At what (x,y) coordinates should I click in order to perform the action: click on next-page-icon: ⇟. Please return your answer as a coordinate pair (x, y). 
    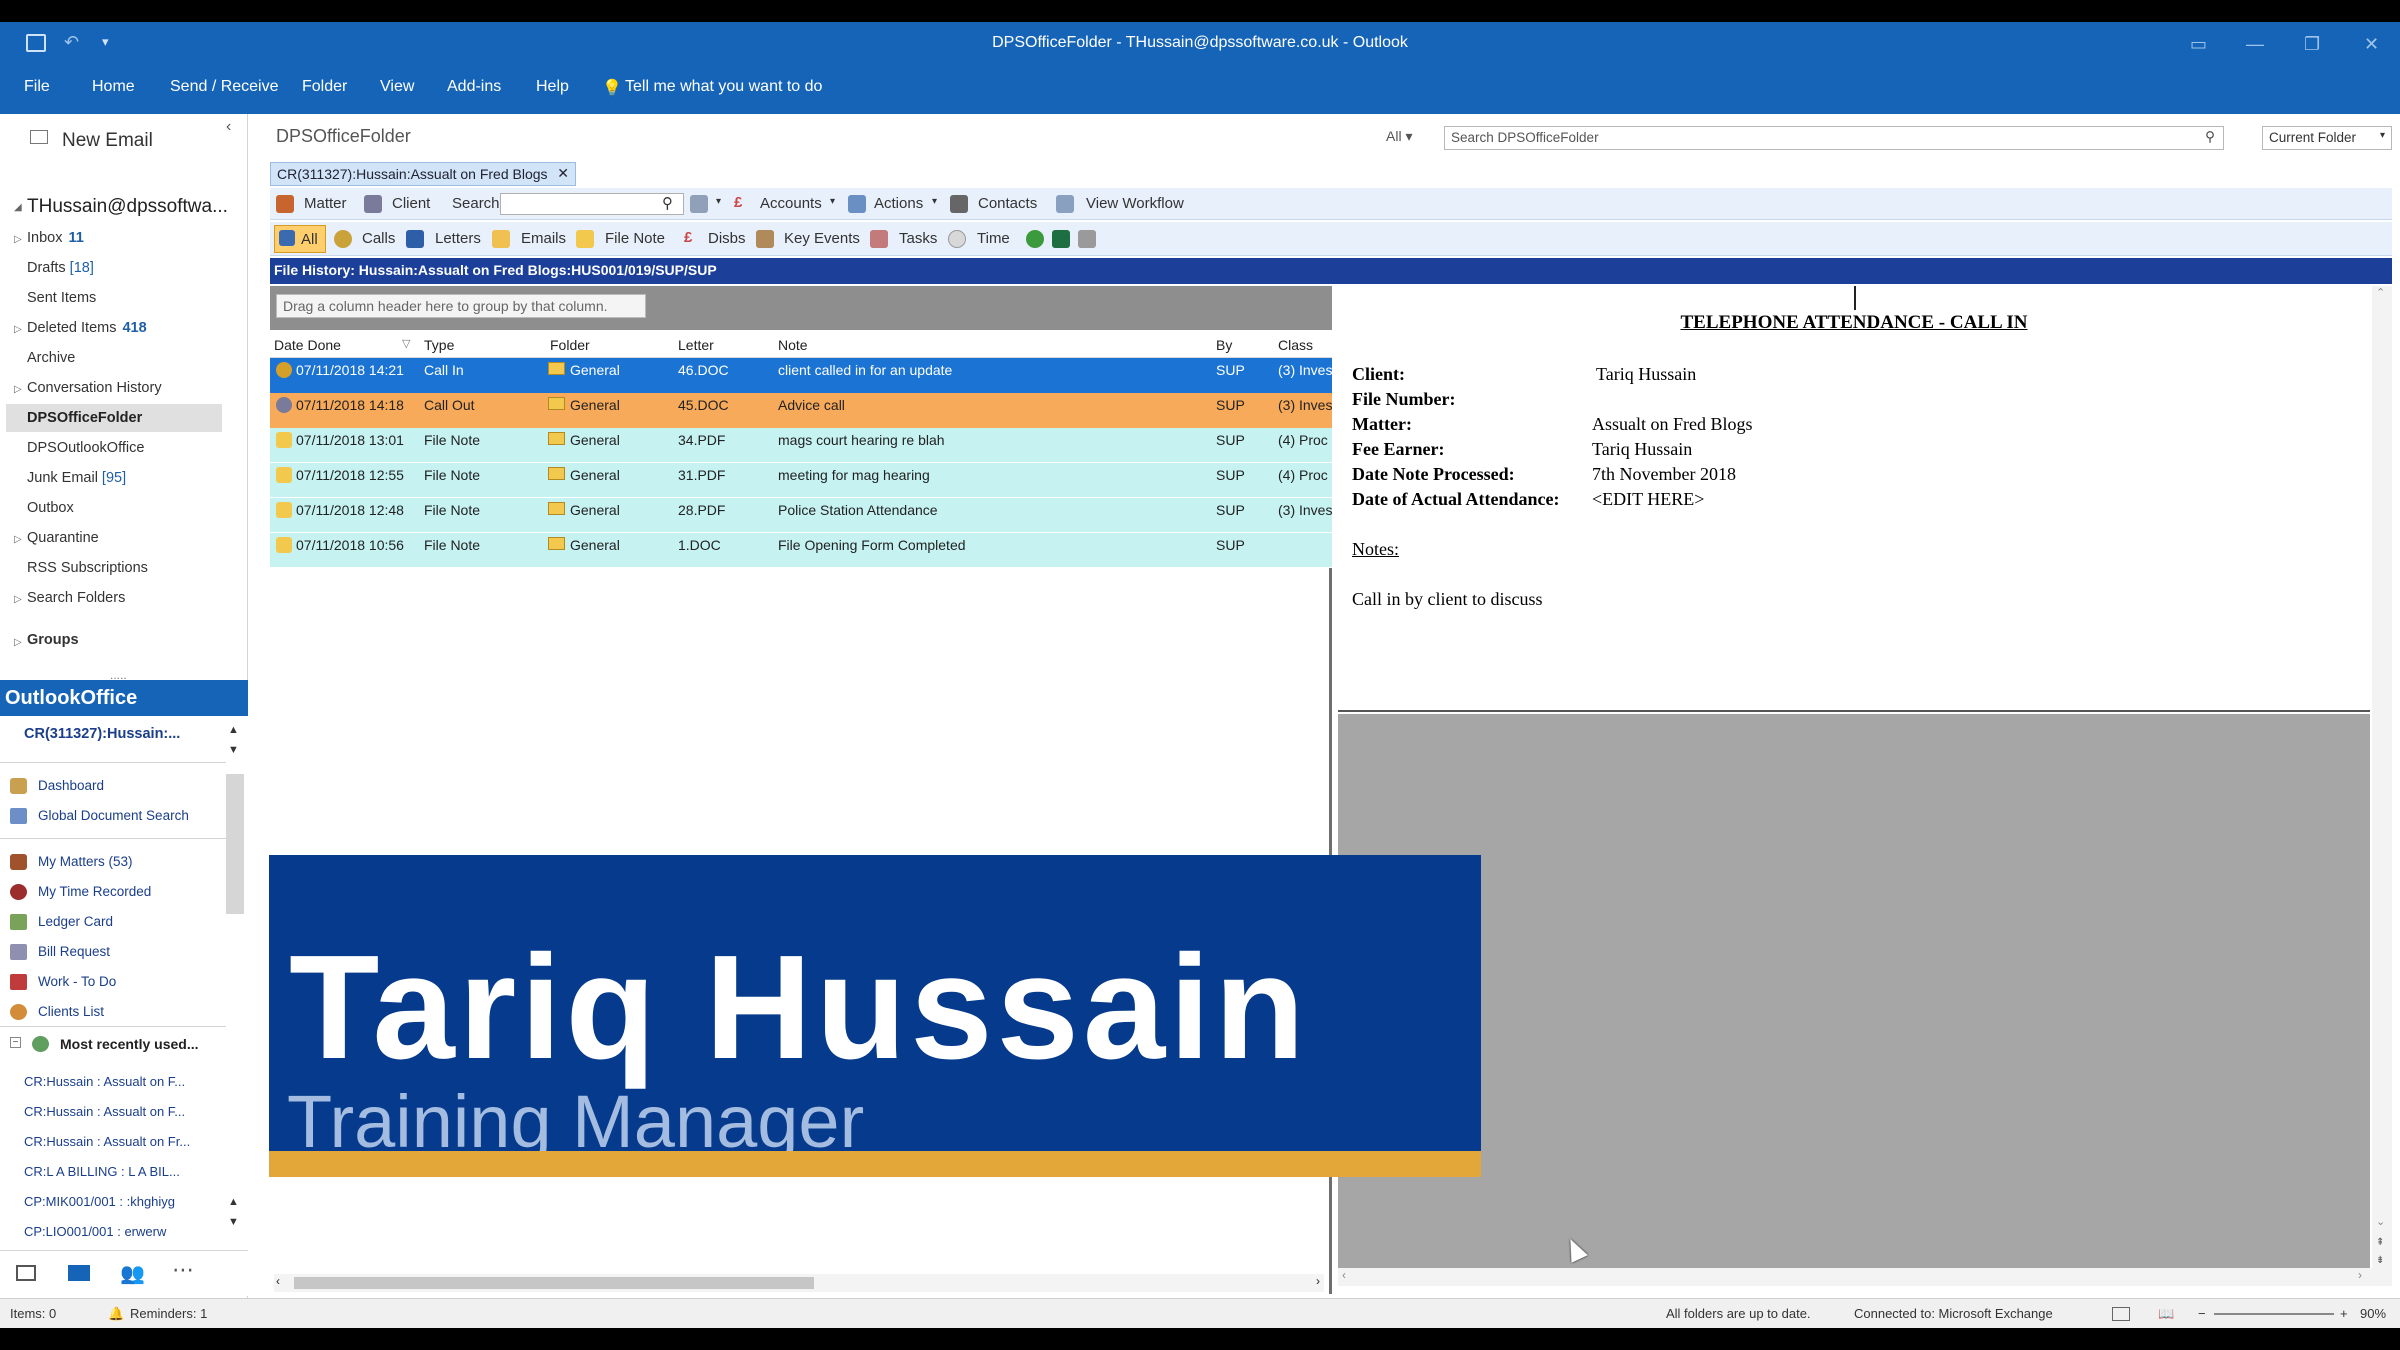
    Looking at the image, I should click on (2380, 1260).